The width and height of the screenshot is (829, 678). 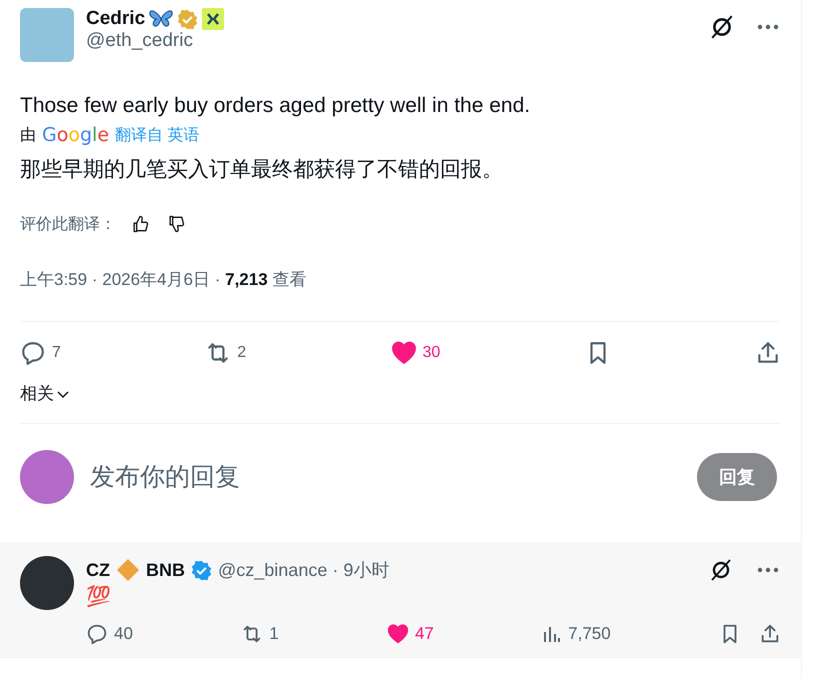 What do you see at coordinates (304, 570) in the screenshot?
I see `handle-time: @cz_binance · 9小时` at bounding box center [304, 570].